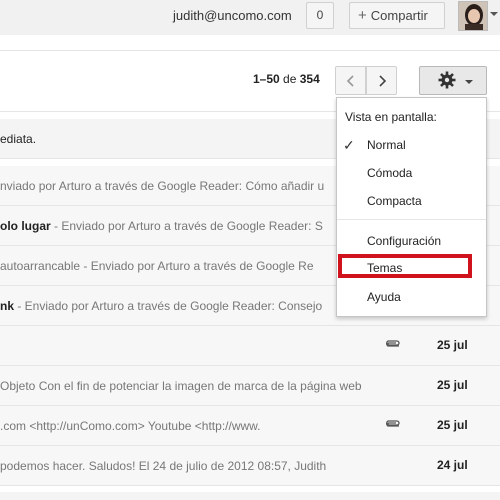 The image size is (500, 500). What do you see at coordinates (250, 496) in the screenshot?
I see `list-item` at bounding box center [250, 496].